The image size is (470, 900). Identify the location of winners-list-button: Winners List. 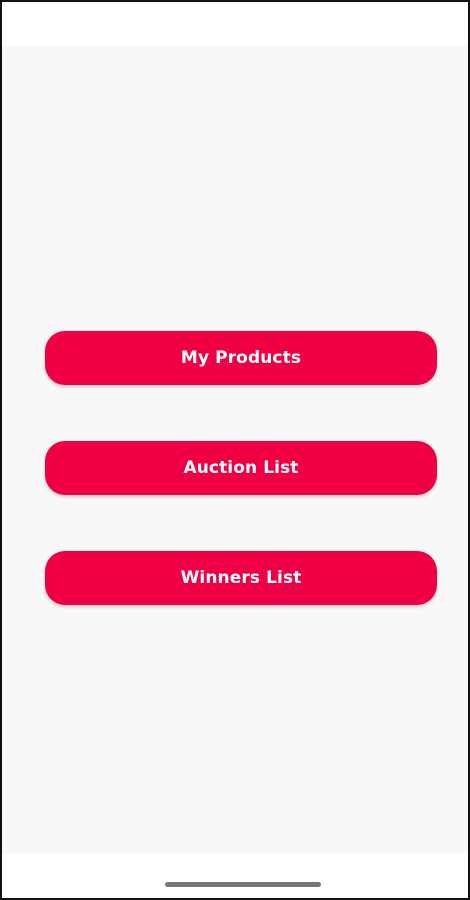
(241, 578).